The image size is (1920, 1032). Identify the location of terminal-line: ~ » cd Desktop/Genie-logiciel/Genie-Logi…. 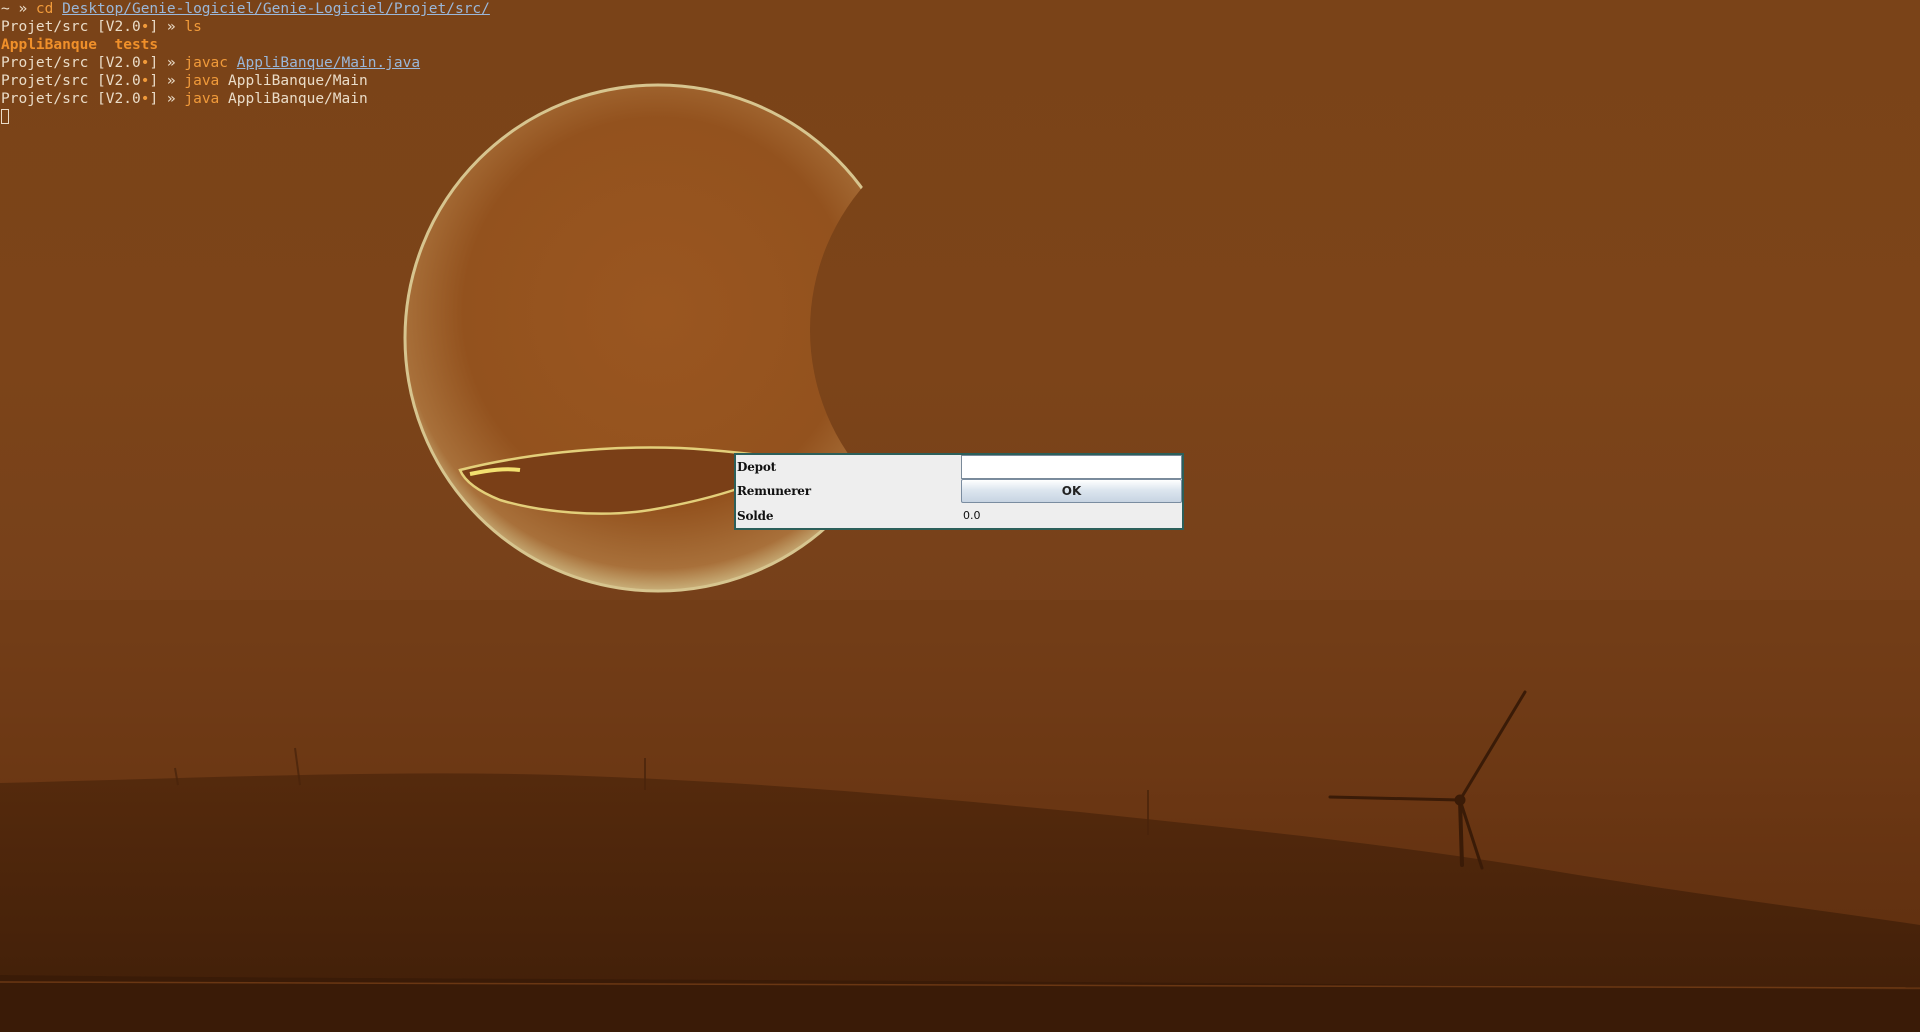
(960, 9).